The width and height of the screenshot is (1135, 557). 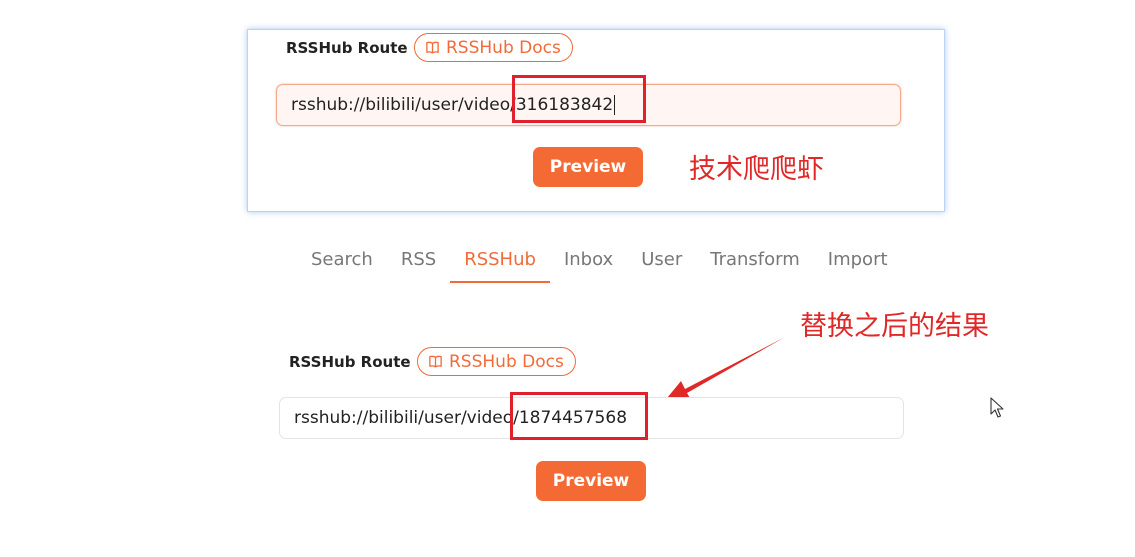 What do you see at coordinates (755, 264) in the screenshot?
I see `tab-transform: Transform` at bounding box center [755, 264].